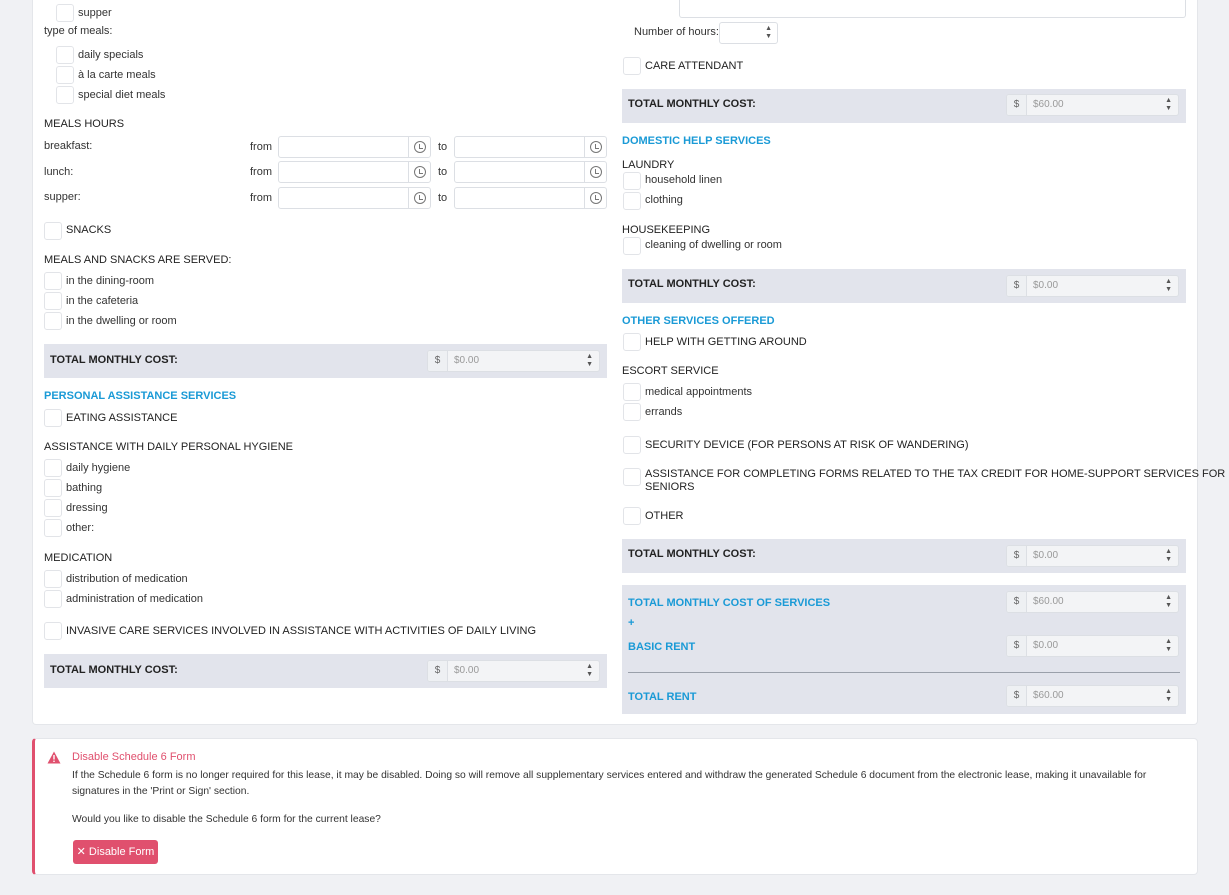  Describe the element at coordinates (1092, 696) in the screenshot. I see `total-rent-input: $ $60.00 ▲ ▼` at that location.